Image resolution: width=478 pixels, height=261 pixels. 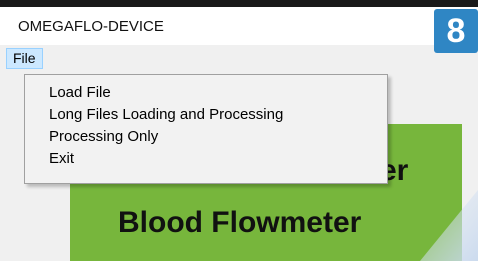 What do you see at coordinates (80, 92) in the screenshot?
I see `menu-item-load-file: Load File` at bounding box center [80, 92].